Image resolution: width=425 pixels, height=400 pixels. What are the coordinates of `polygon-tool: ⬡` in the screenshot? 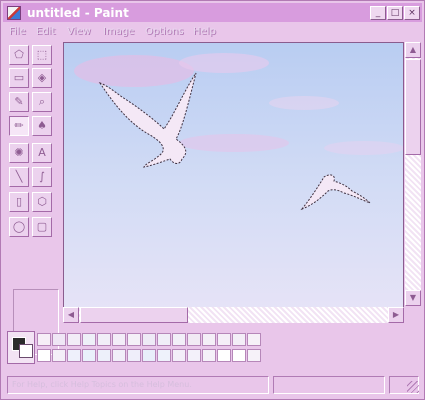 It's located at (42, 202).